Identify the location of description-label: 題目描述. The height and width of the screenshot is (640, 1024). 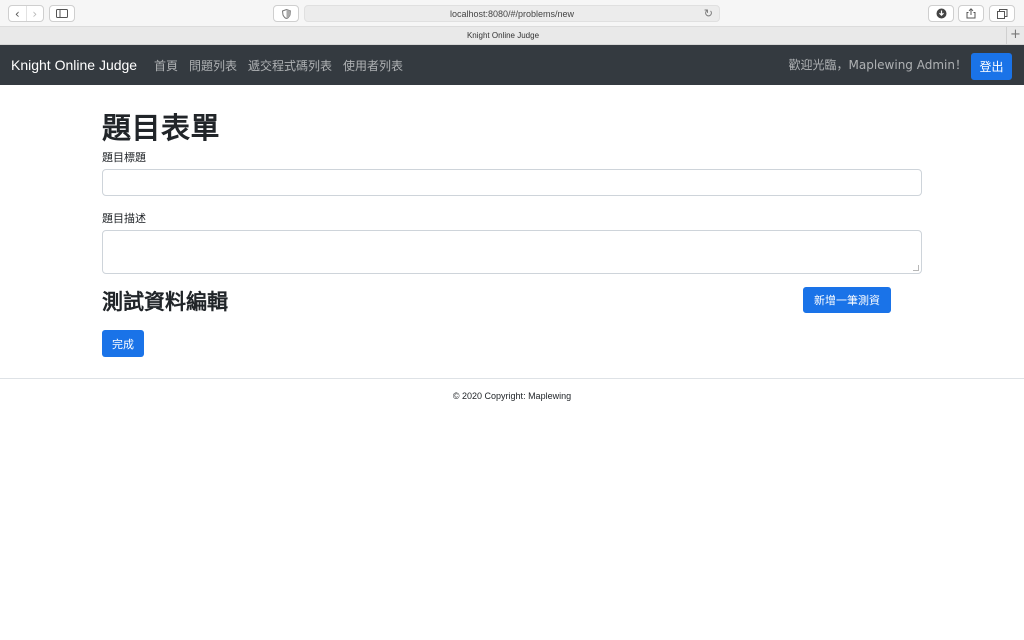
(124, 218).